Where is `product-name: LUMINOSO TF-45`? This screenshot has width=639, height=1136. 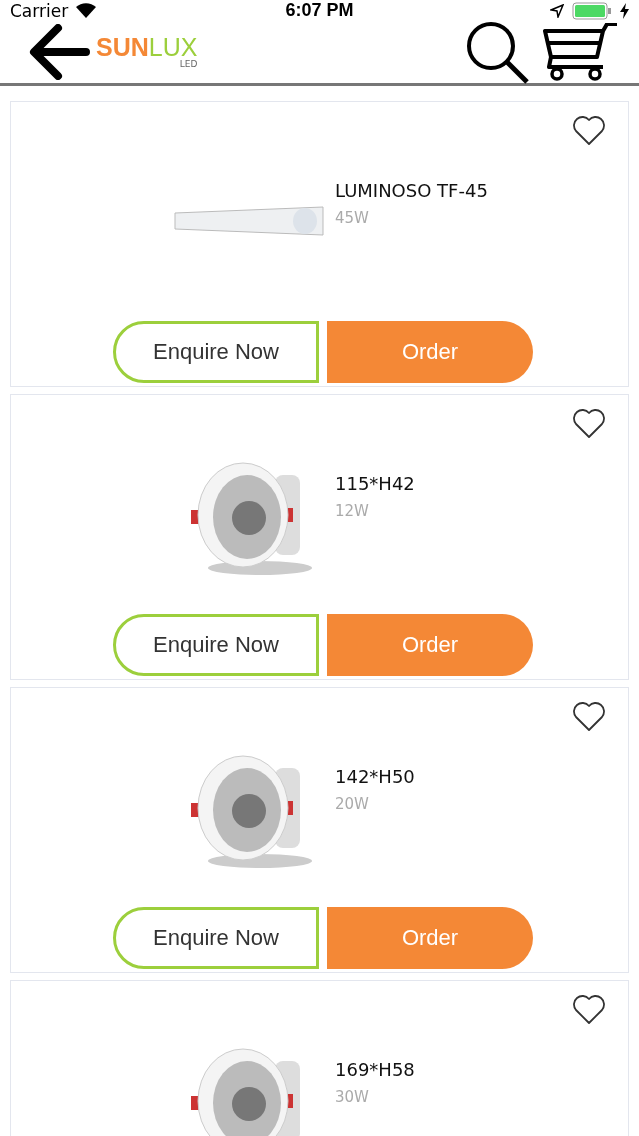 product-name: LUMINOSO TF-45 is located at coordinates (411, 190).